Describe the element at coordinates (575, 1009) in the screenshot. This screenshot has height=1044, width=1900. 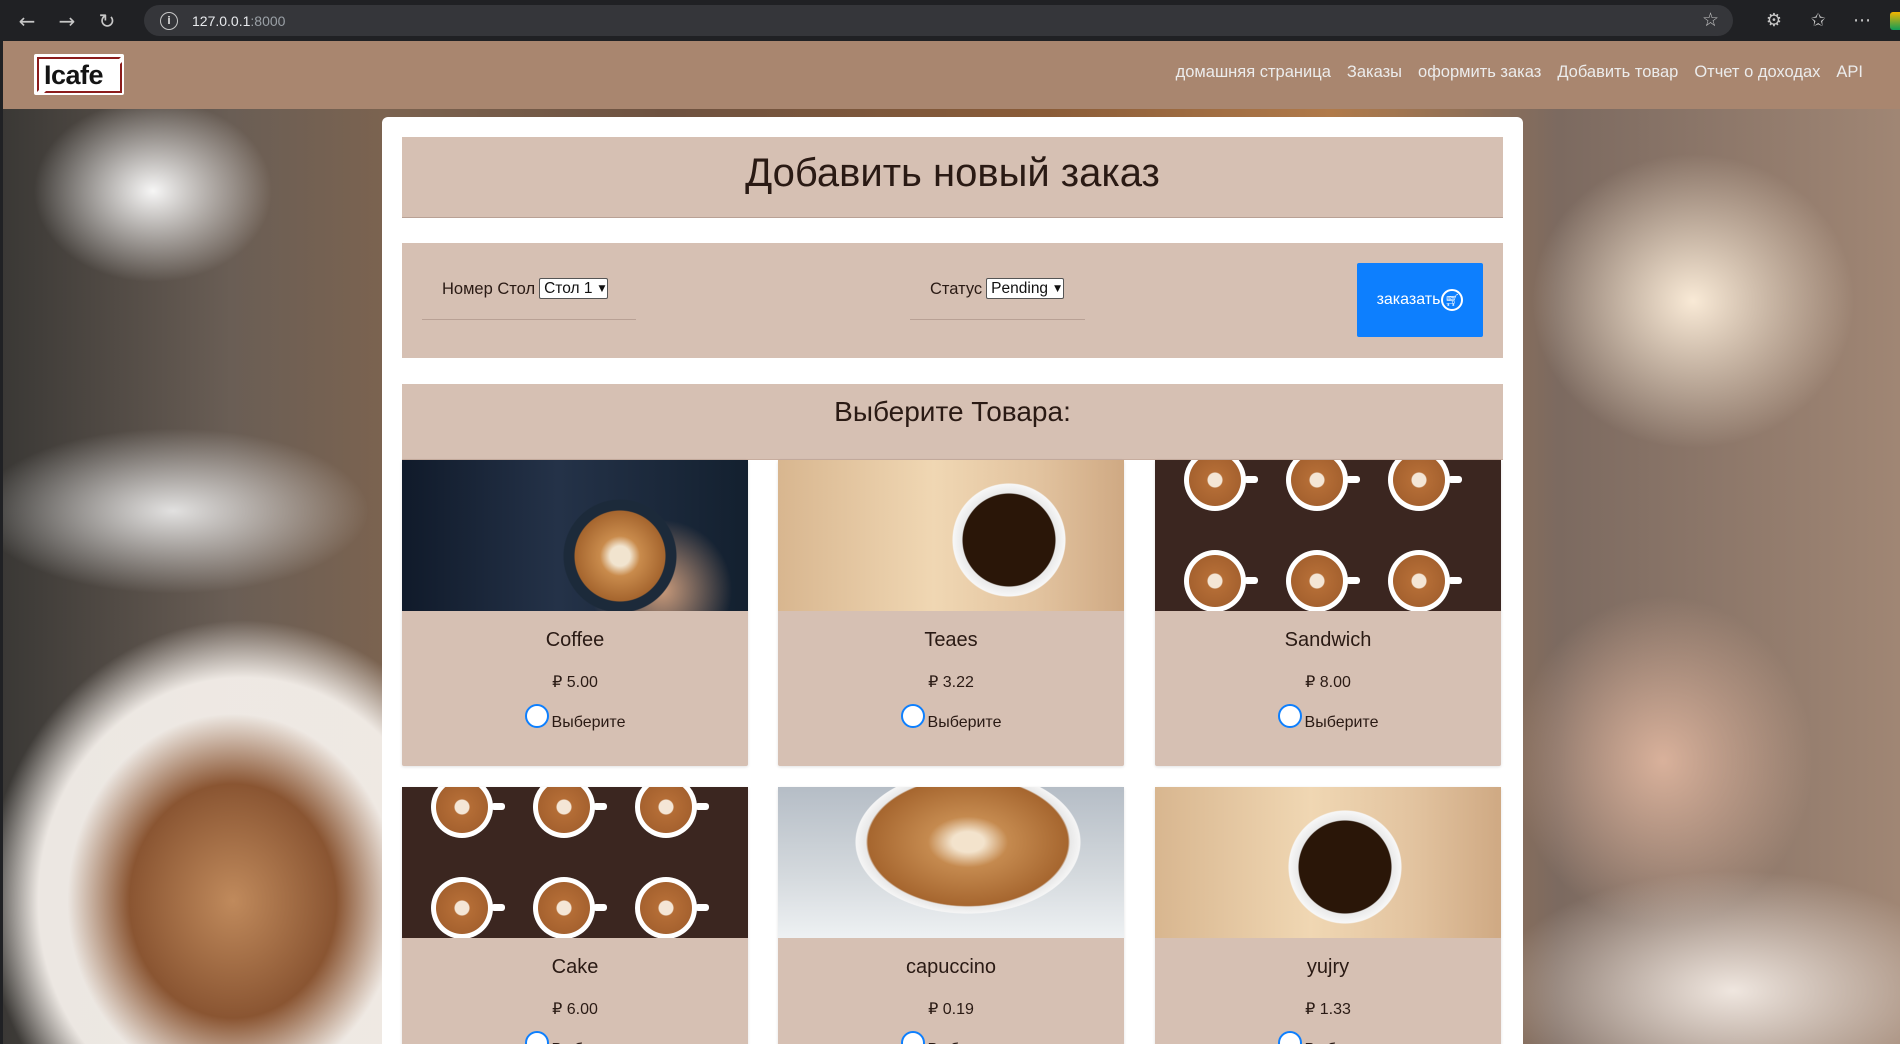
I see `product-price: ₽ 6.00` at that location.